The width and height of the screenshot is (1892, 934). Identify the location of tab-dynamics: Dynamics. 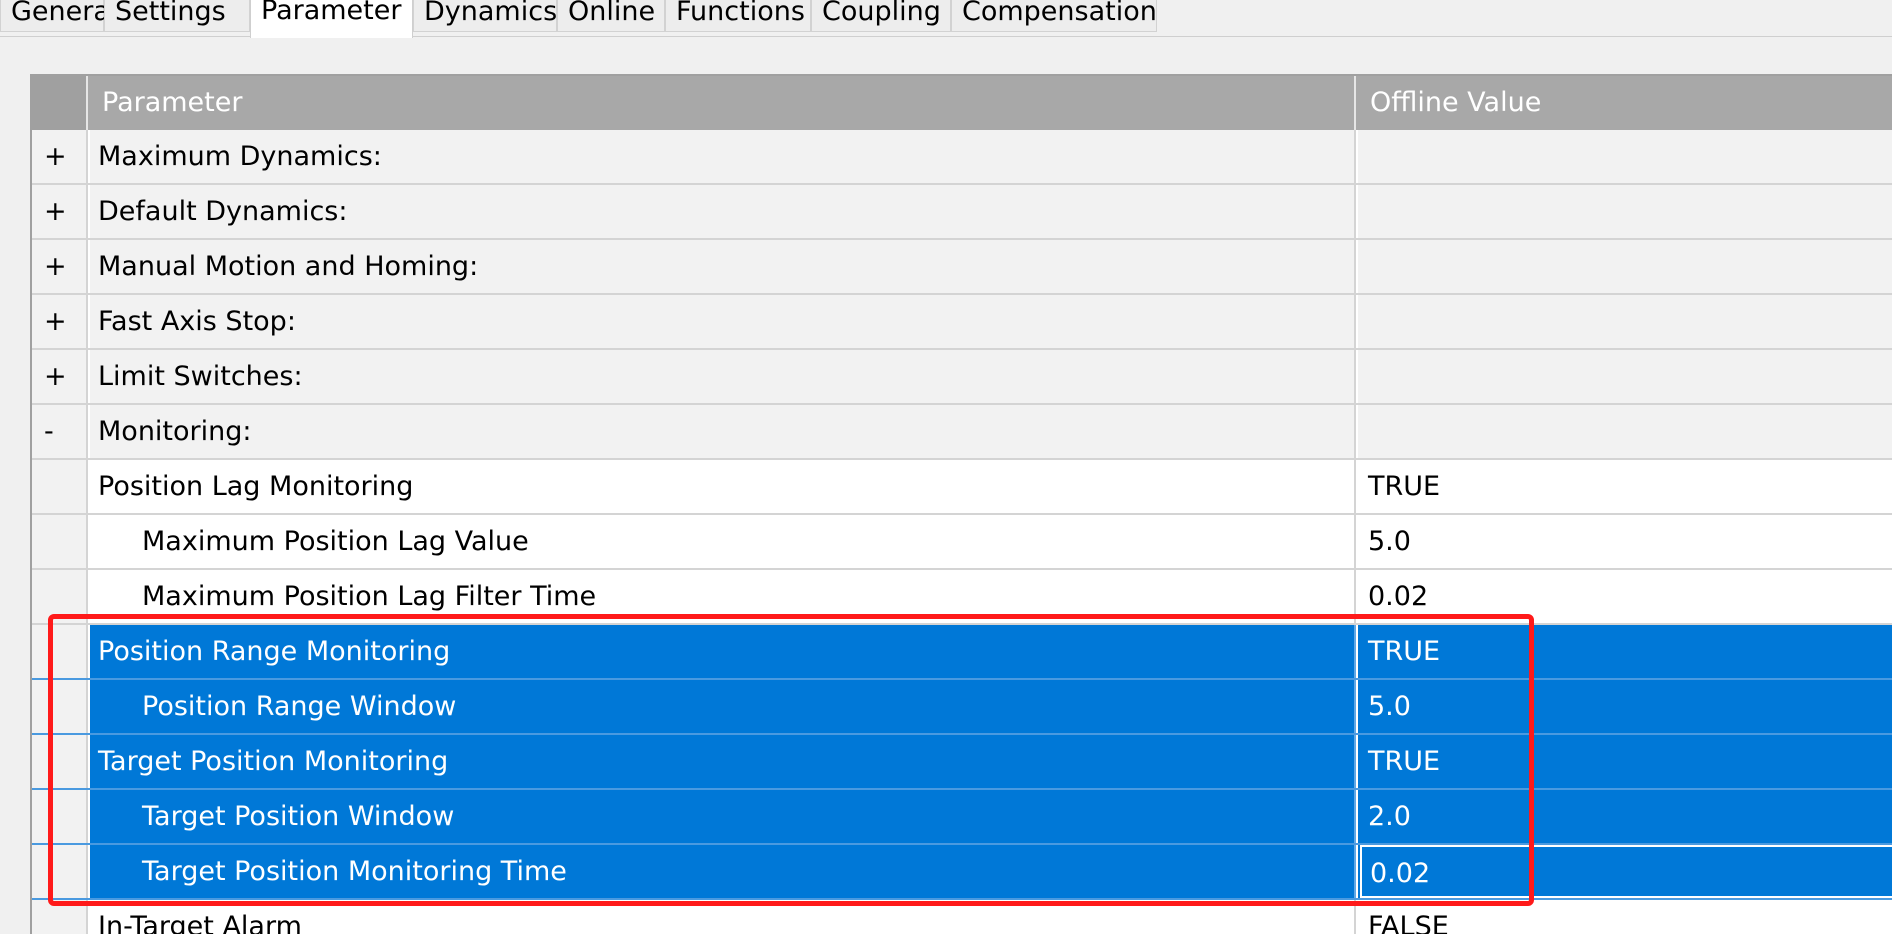
(485, 16).